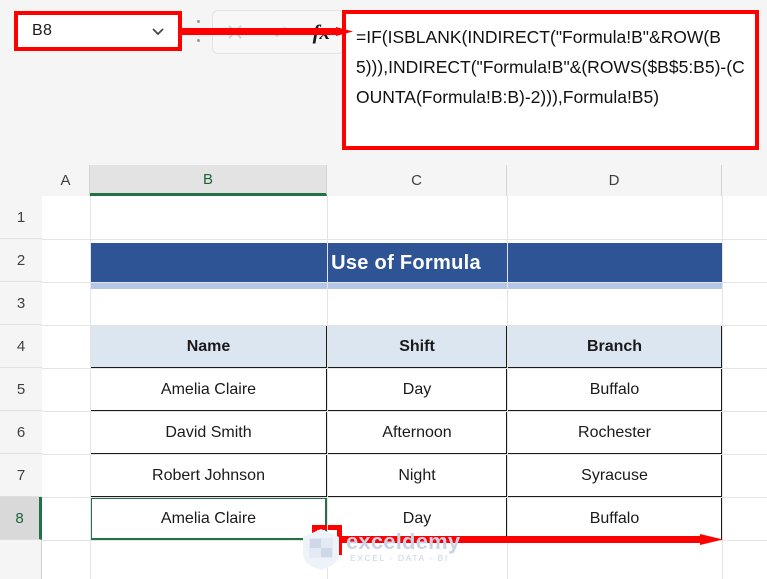 The width and height of the screenshot is (767, 579). Describe the element at coordinates (42, 30) in the screenshot. I see `name-box-value: B8` at that location.